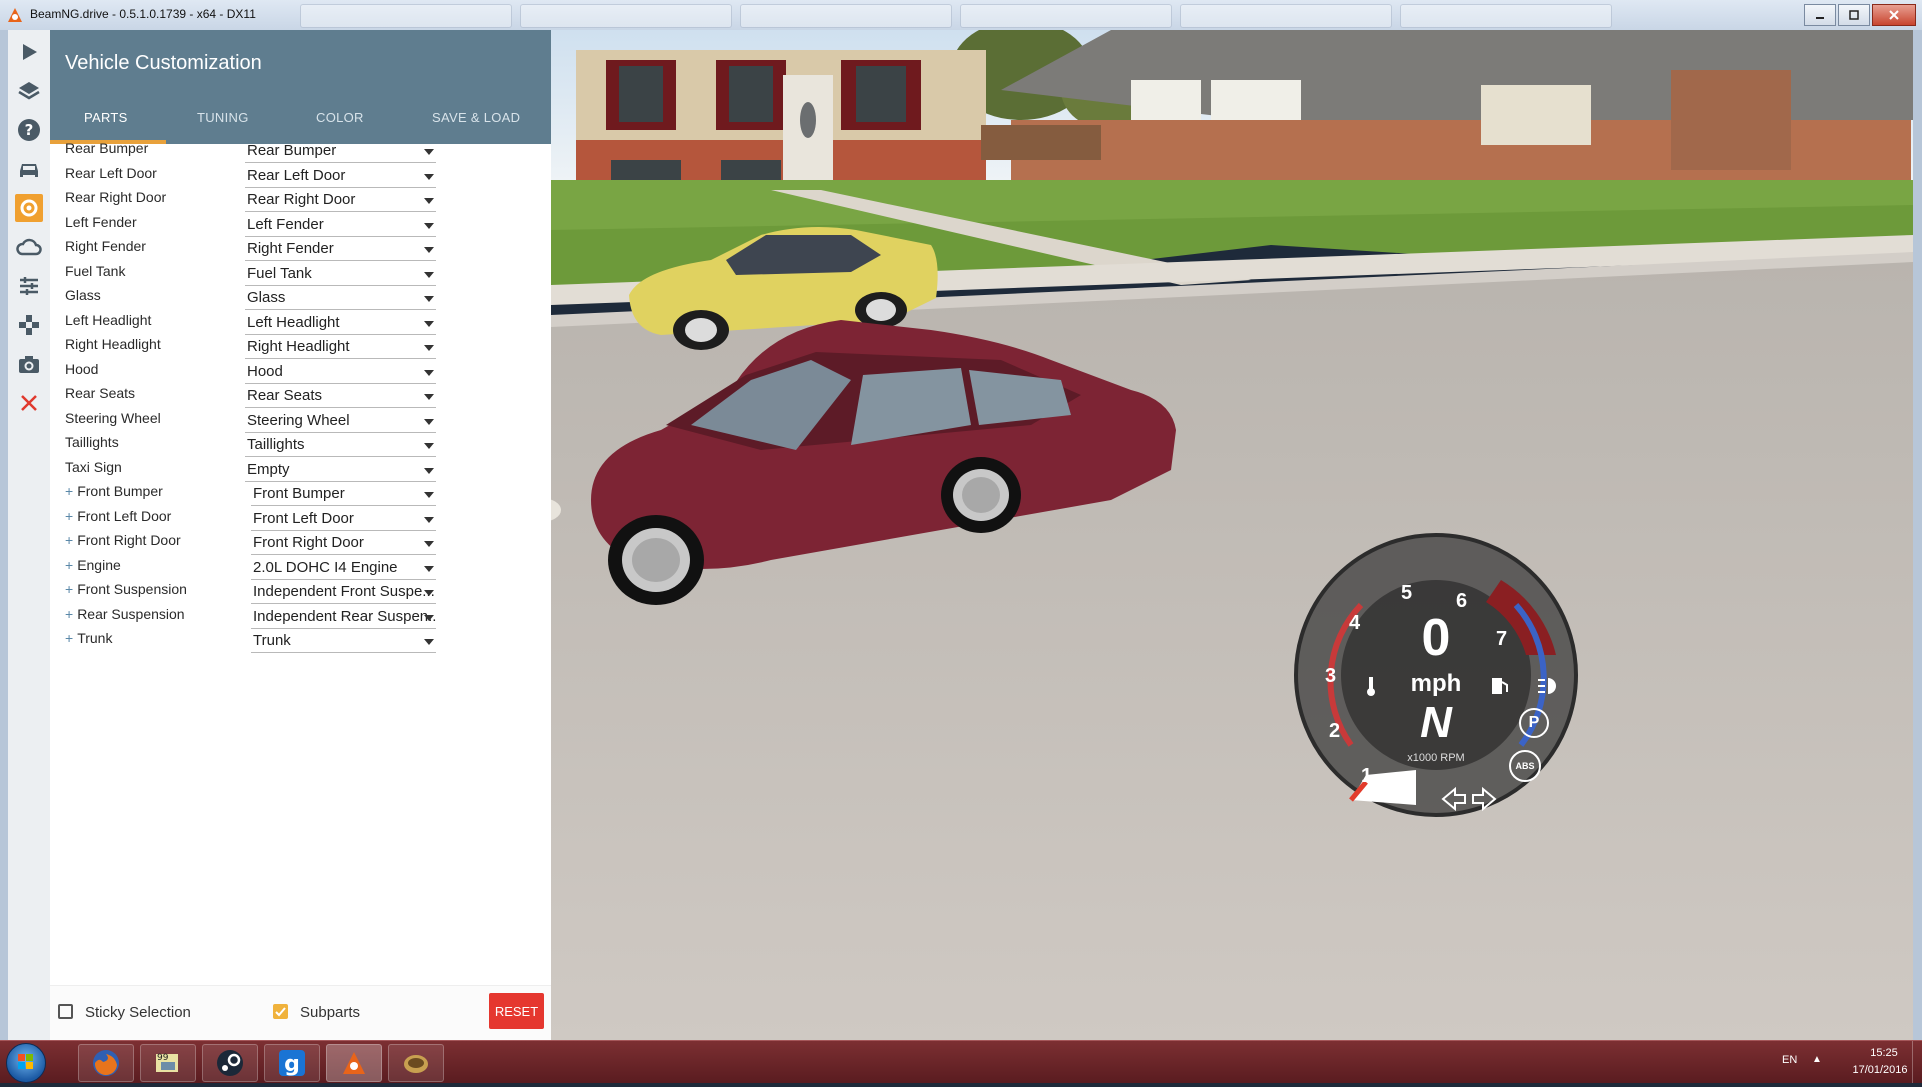 Image resolution: width=1922 pixels, height=1087 pixels. I want to click on part-dropdown: Empty, so click(340, 470).